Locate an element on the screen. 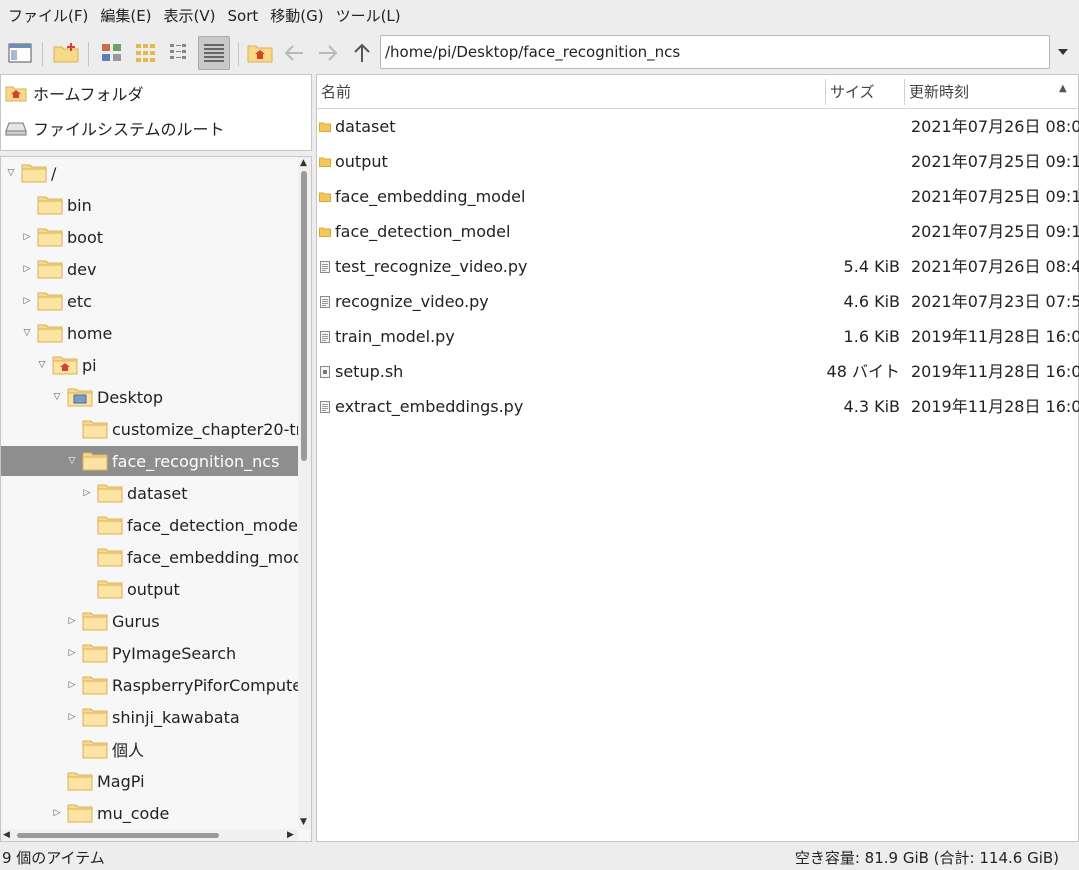 Image resolution: width=1079 pixels, height=870 pixels. file-row: output 2021年07月25日 09:13 is located at coordinates (698, 161).